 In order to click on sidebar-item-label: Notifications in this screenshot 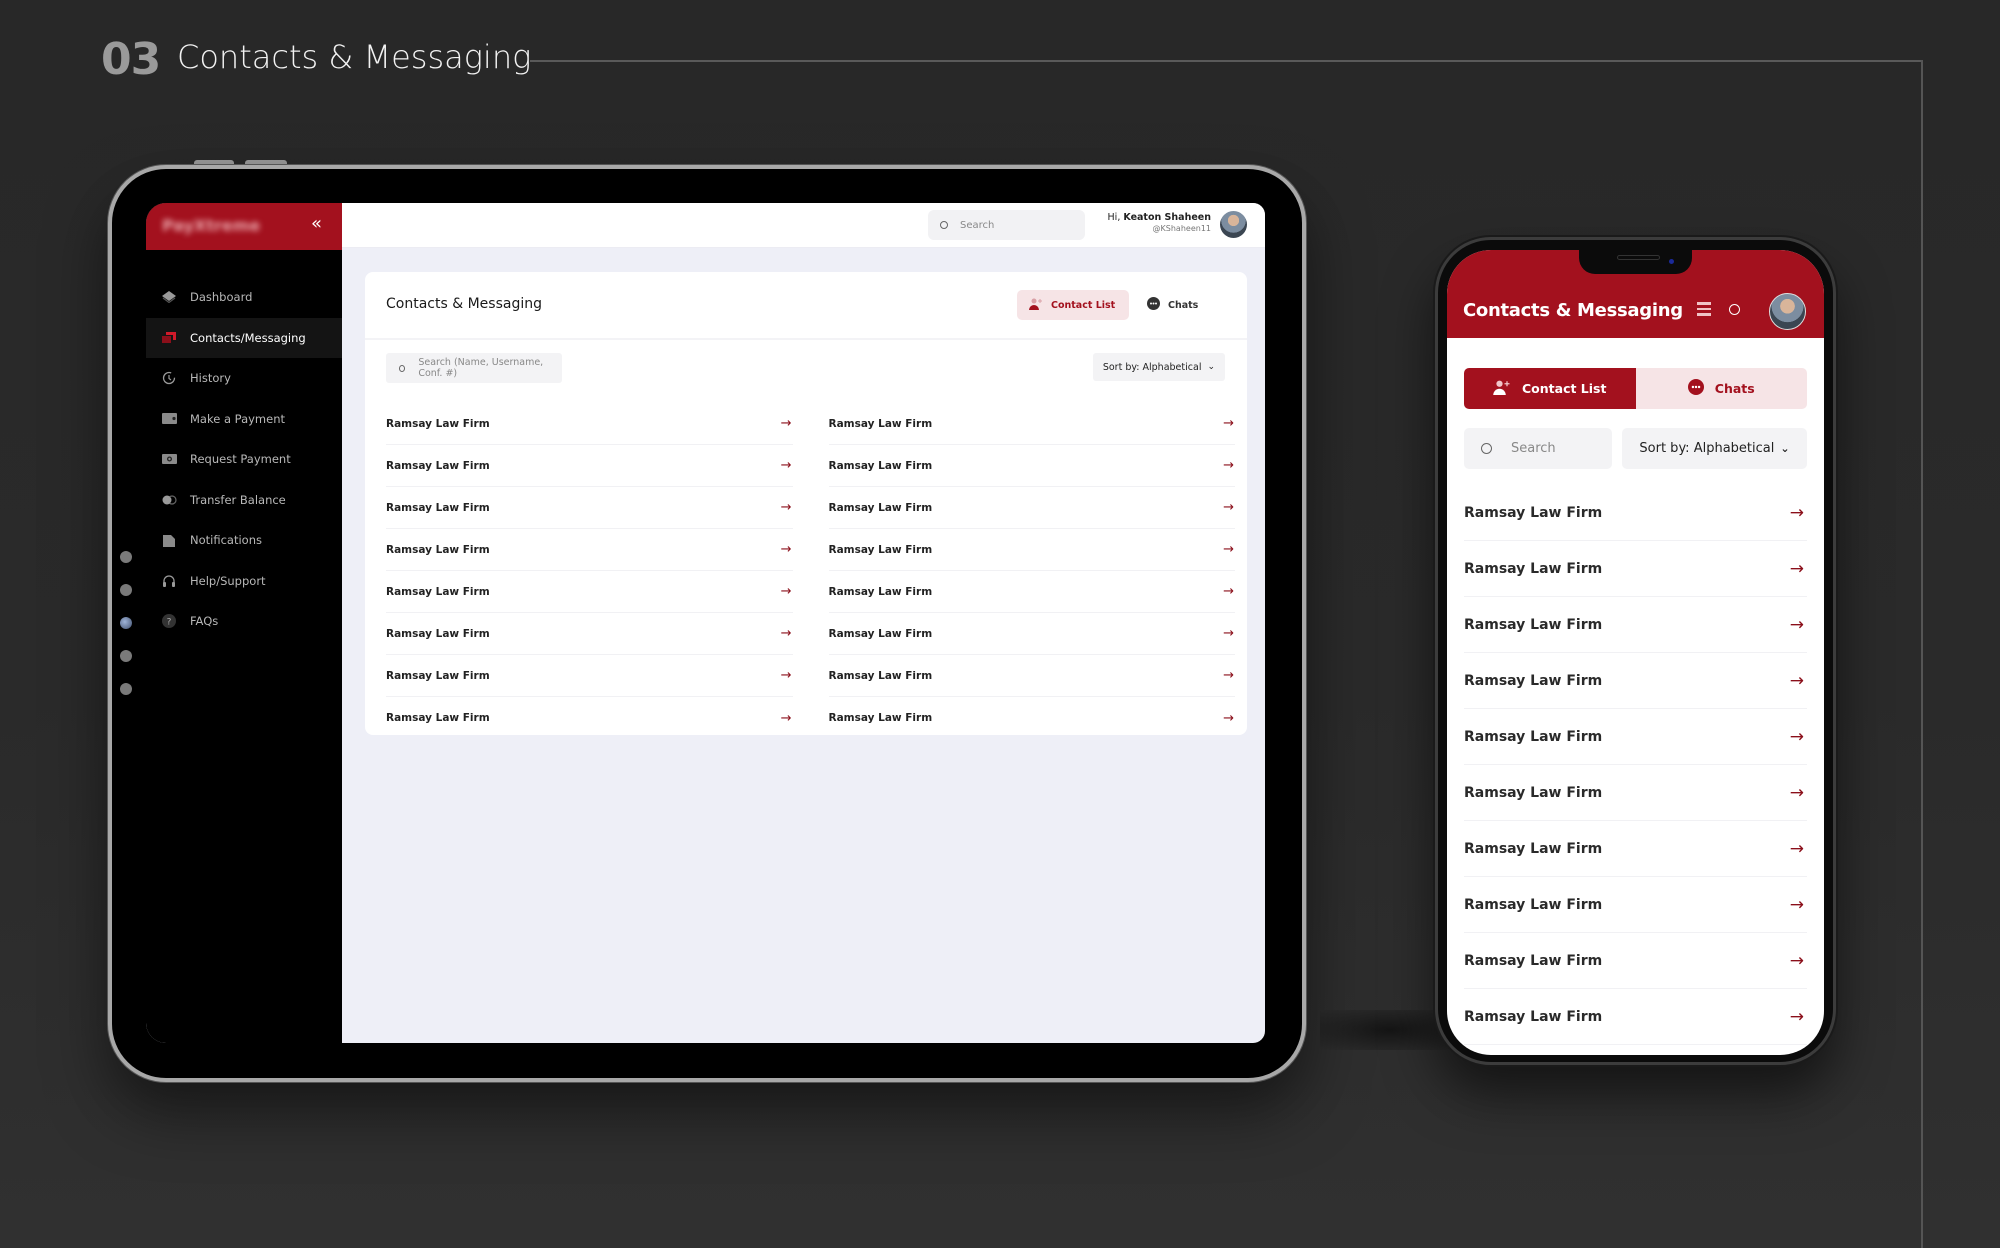, I will do `click(226, 540)`.